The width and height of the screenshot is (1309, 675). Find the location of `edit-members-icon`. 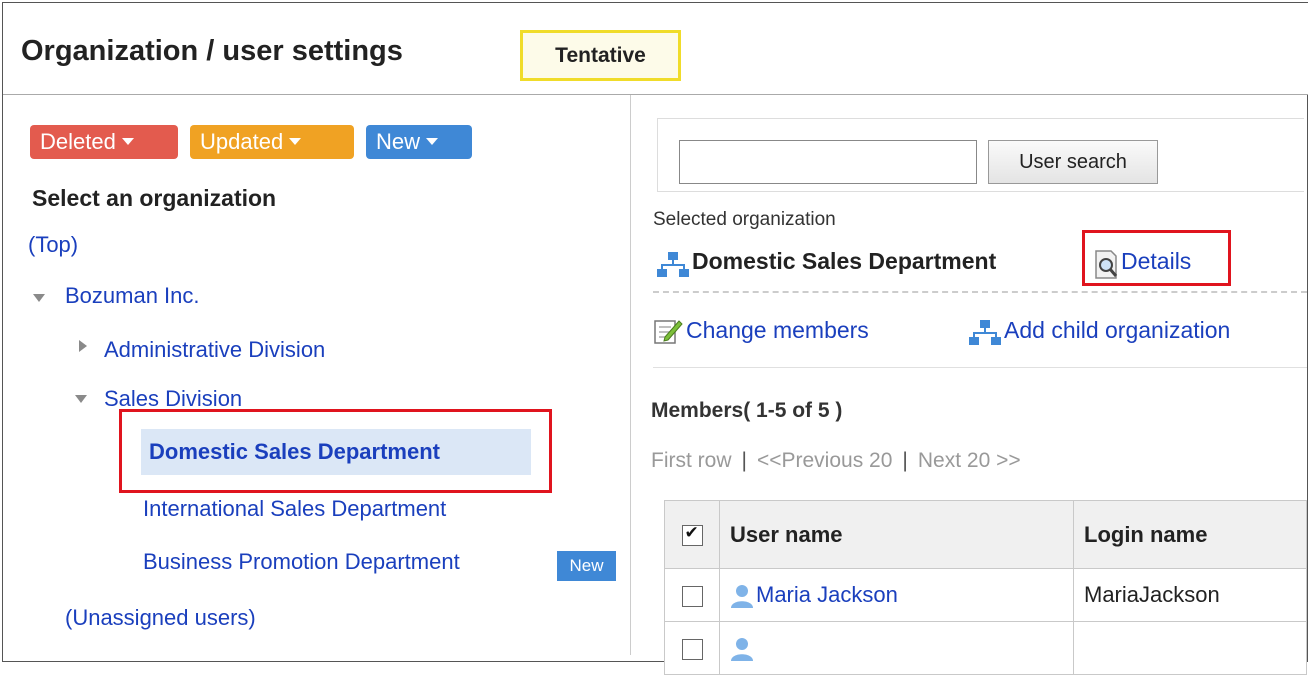

edit-members-icon is located at coordinates (668, 331).